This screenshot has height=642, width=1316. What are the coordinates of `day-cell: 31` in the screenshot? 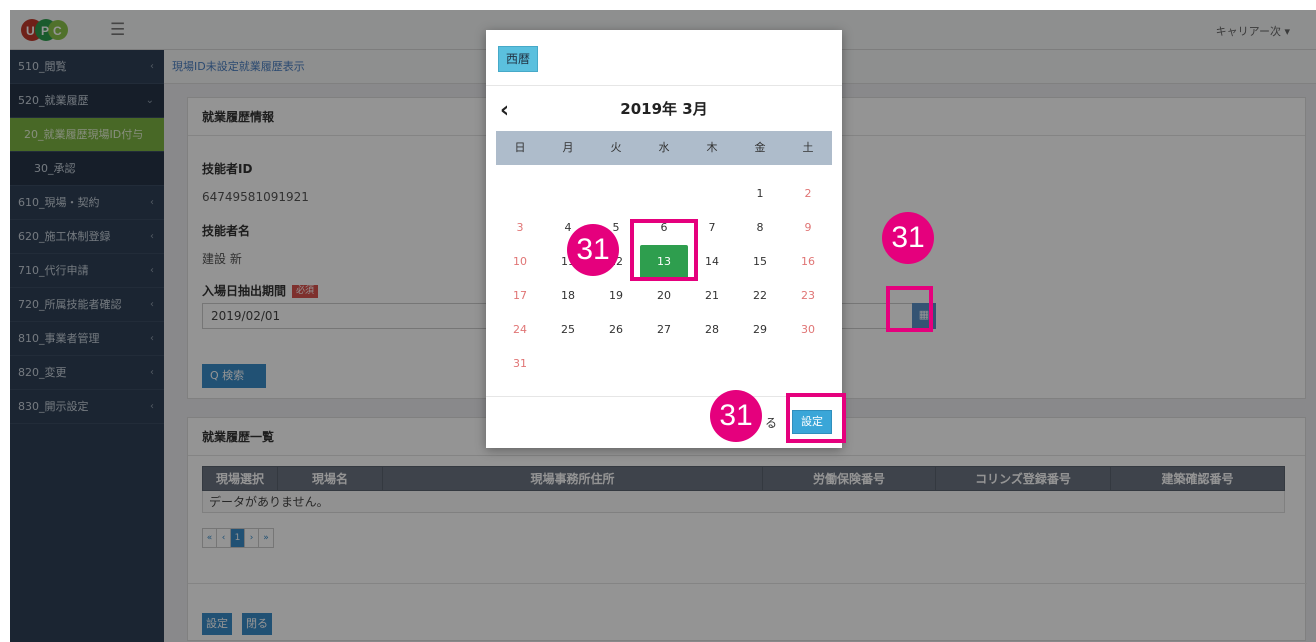 It's located at (520, 364).